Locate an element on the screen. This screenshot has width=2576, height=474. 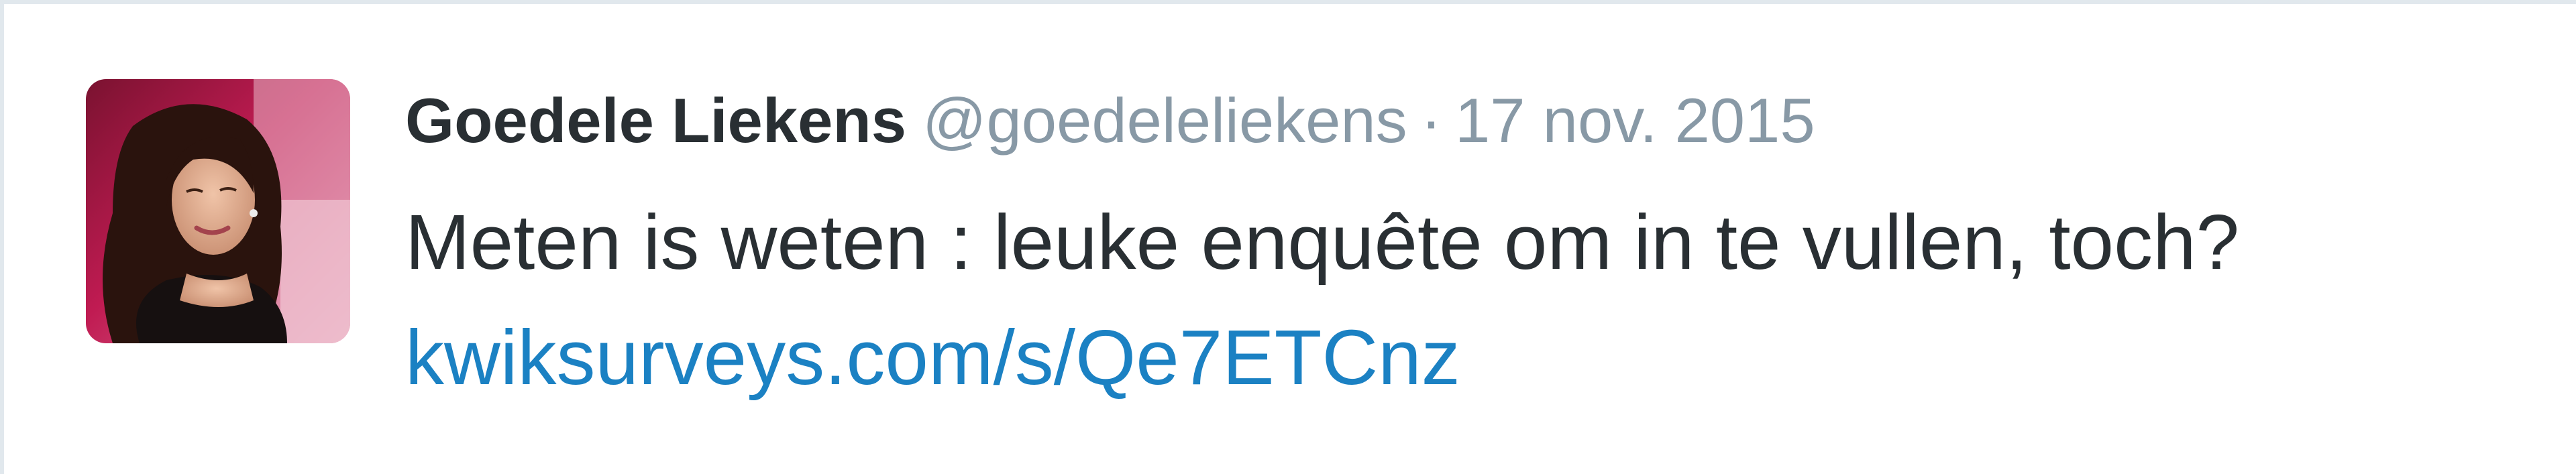
author-avatar is located at coordinates (218, 211).